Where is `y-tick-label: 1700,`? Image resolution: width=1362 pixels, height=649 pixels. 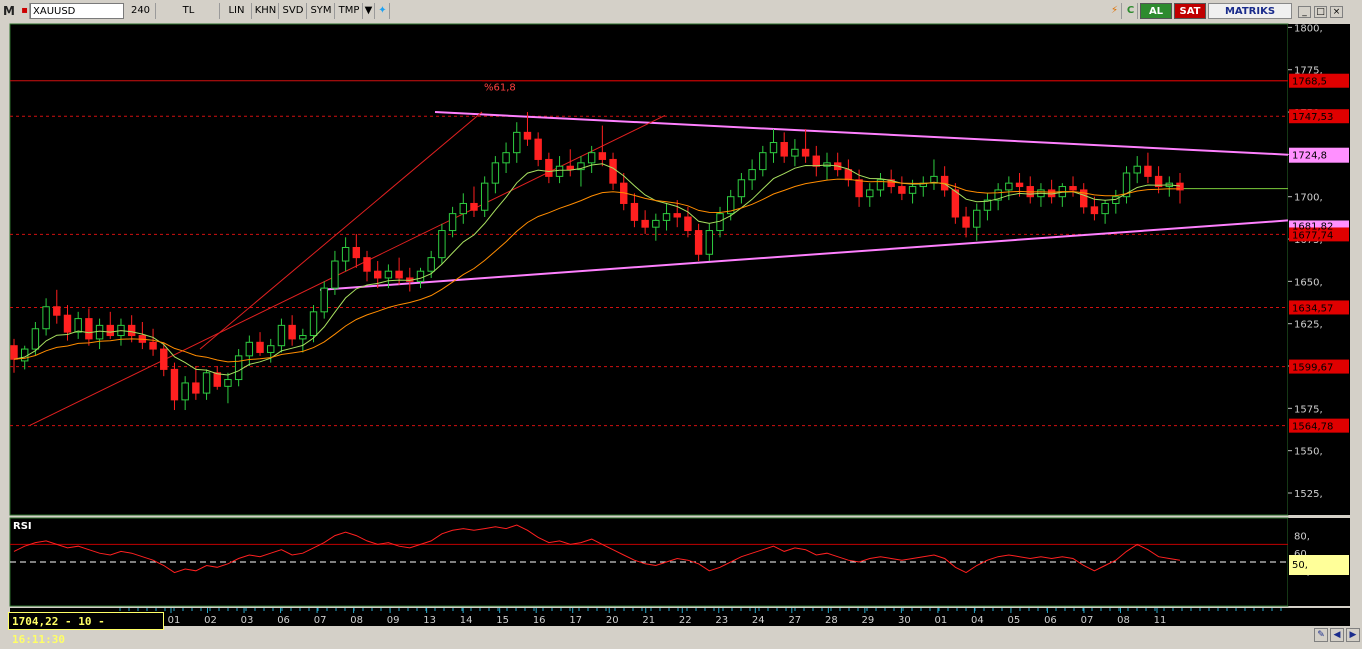 y-tick-label: 1700, is located at coordinates (1308, 198).